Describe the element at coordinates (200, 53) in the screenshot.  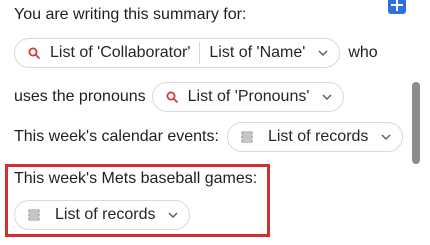
I see `pill-divider` at that location.